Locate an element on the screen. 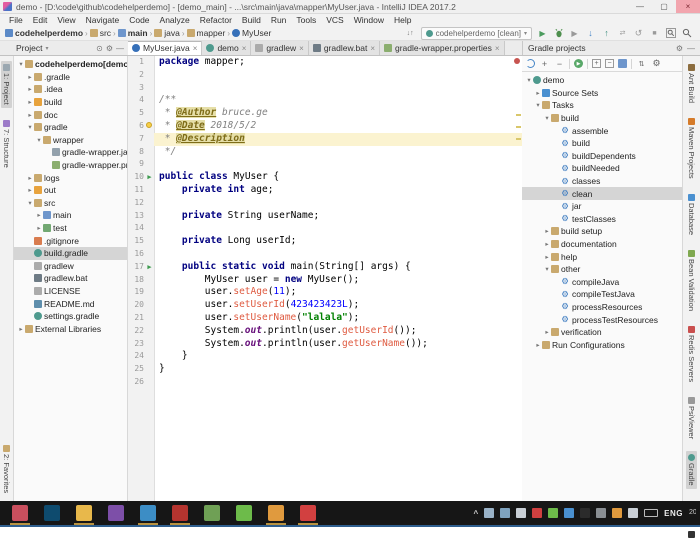 This screenshot has width=700, height=539. search-icon is located at coordinates (686, 33).